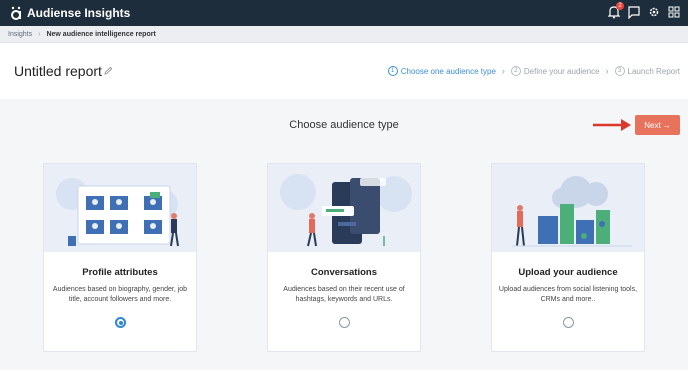  What do you see at coordinates (344, 208) in the screenshot?
I see `conversations-illustration` at bounding box center [344, 208].